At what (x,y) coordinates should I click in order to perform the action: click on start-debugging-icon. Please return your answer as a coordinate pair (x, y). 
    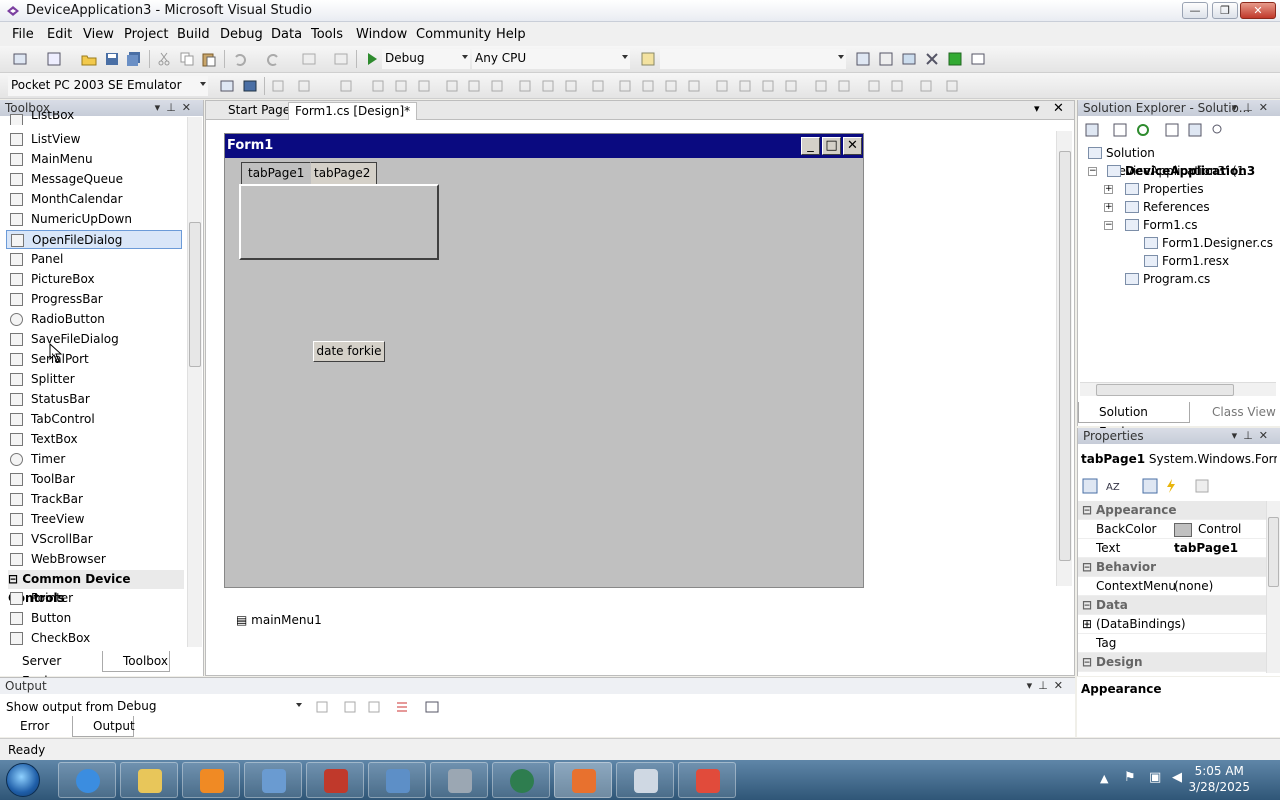
    Looking at the image, I should click on (372, 59).